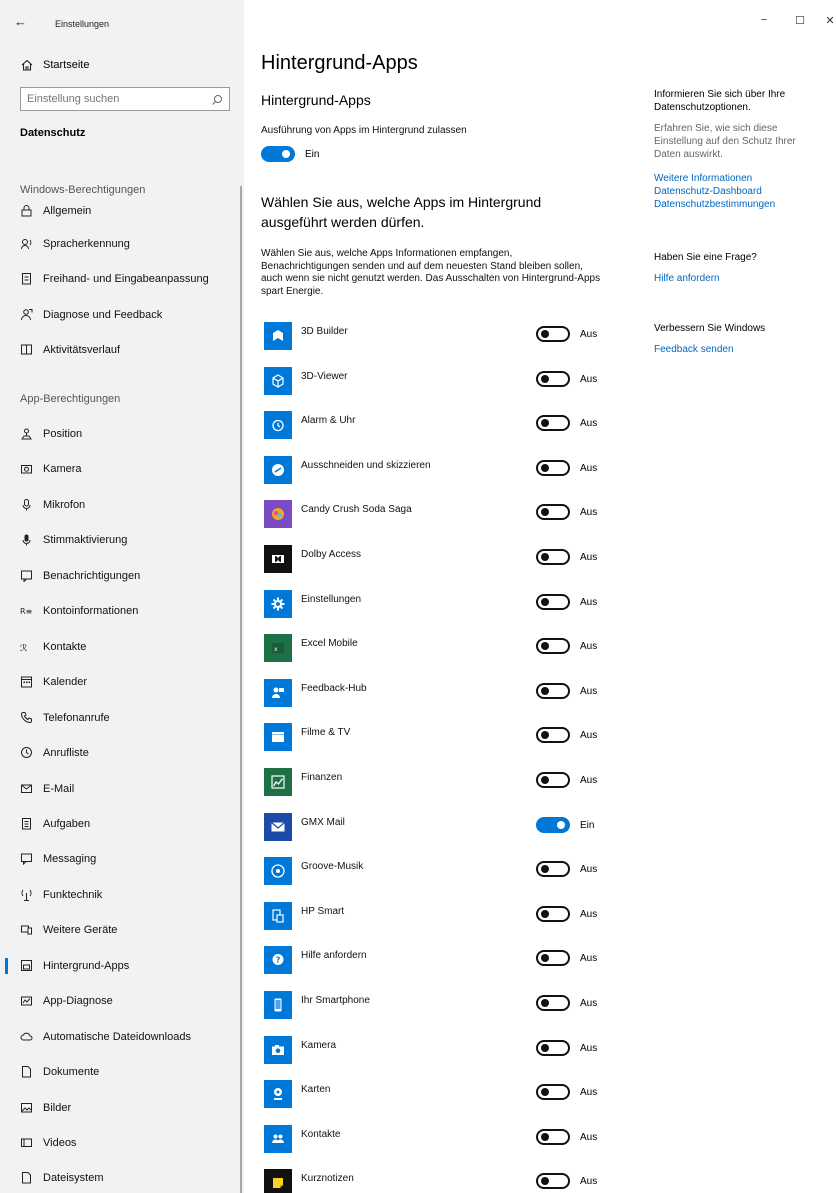  What do you see at coordinates (120, 789) in the screenshot?
I see `sidebar-item-mail: E-Mail` at bounding box center [120, 789].